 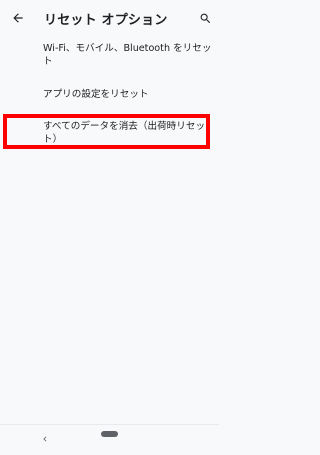 What do you see at coordinates (127, 55) in the screenshot?
I see `option-label: Wi-Fi、モバイル、Bluetooth をリセット` at bounding box center [127, 55].